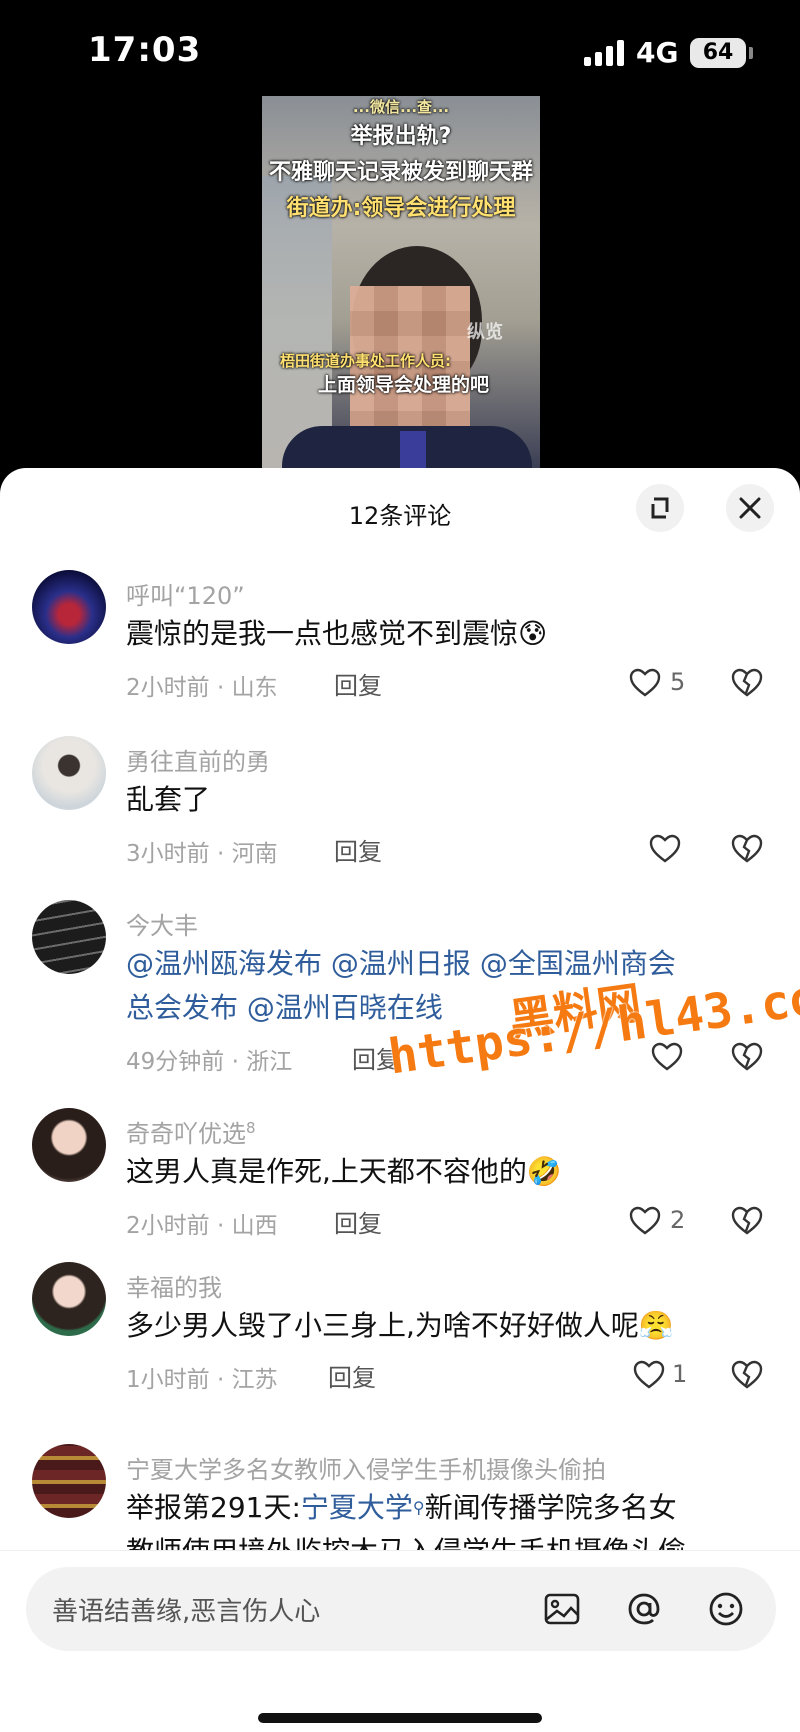  What do you see at coordinates (401, 208) in the screenshot?
I see `video-caption-line3: 街道办:领导会进行处理` at bounding box center [401, 208].